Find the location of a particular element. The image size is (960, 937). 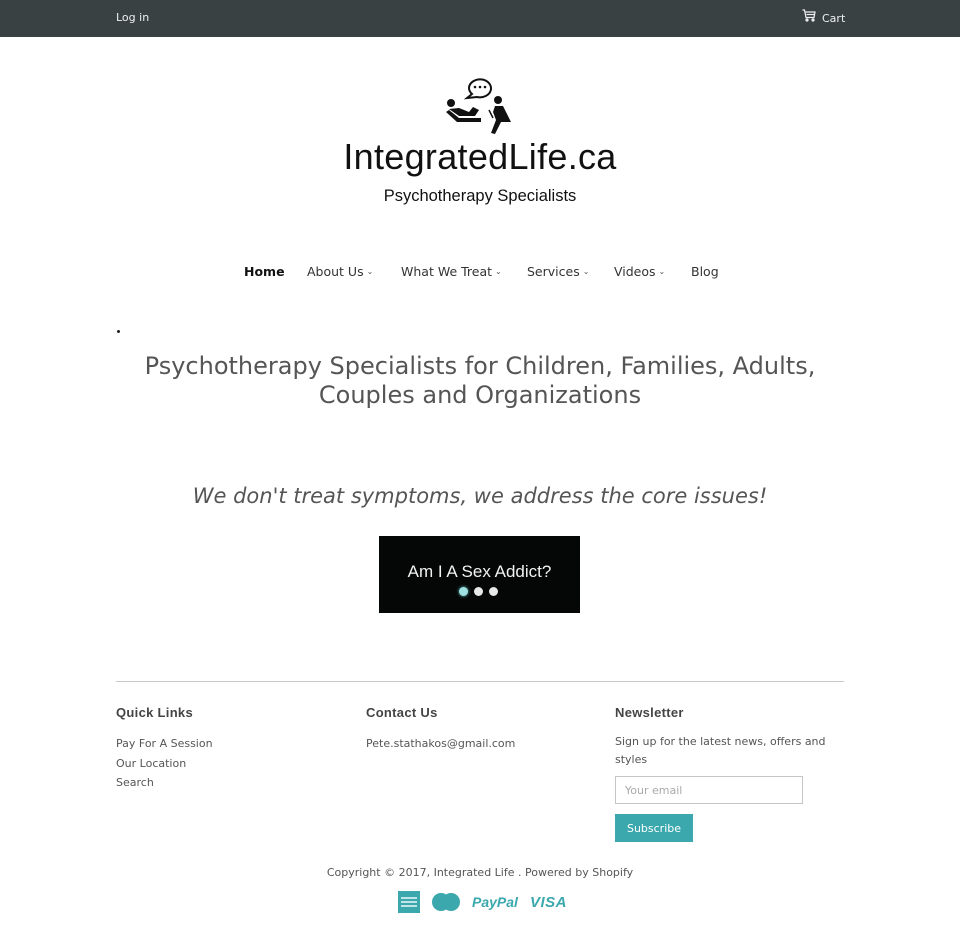

footer-link-pay-session: Pay For A Session is located at coordinates (164, 744).